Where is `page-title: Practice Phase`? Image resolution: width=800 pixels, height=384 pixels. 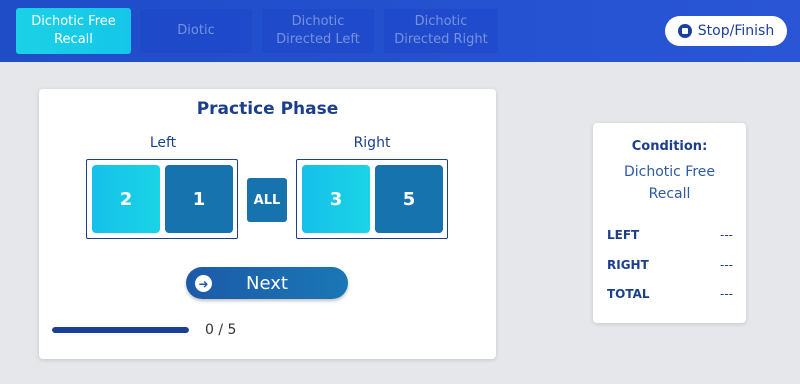
page-title: Practice Phase is located at coordinates (267, 109).